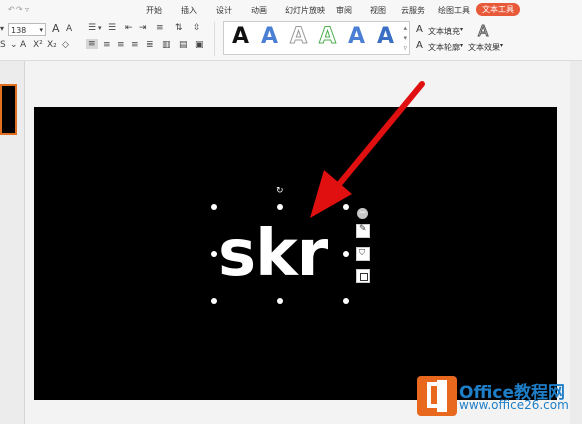 The image size is (582, 424). I want to click on font-size-value: 138, so click(19, 30).